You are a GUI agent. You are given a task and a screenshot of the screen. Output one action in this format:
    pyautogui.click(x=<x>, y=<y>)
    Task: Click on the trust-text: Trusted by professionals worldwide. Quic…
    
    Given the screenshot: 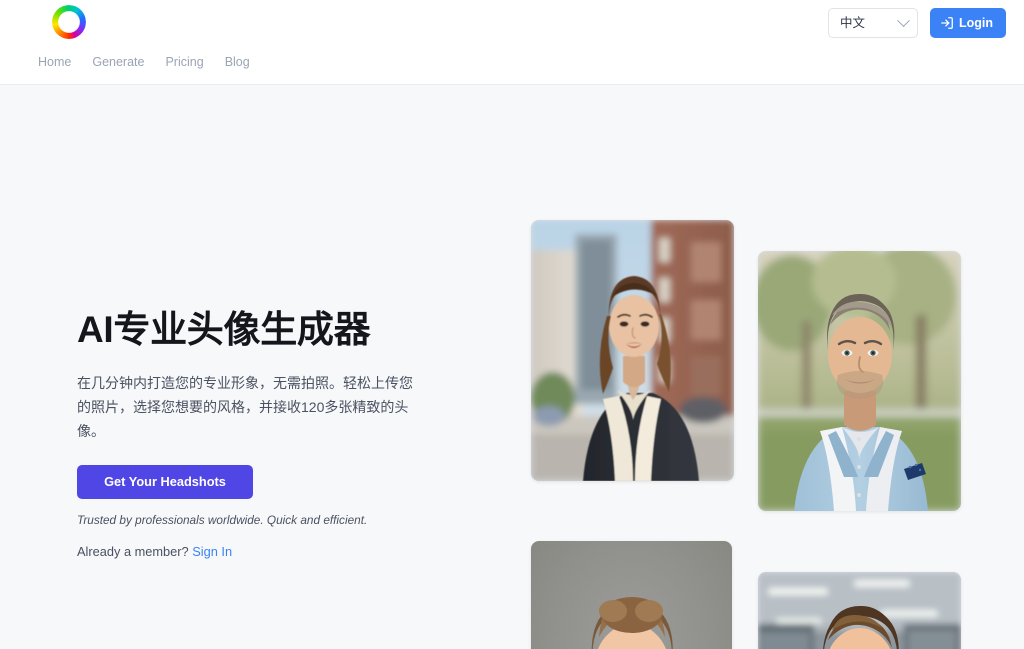 What is the action you would take?
    pyautogui.click(x=222, y=519)
    